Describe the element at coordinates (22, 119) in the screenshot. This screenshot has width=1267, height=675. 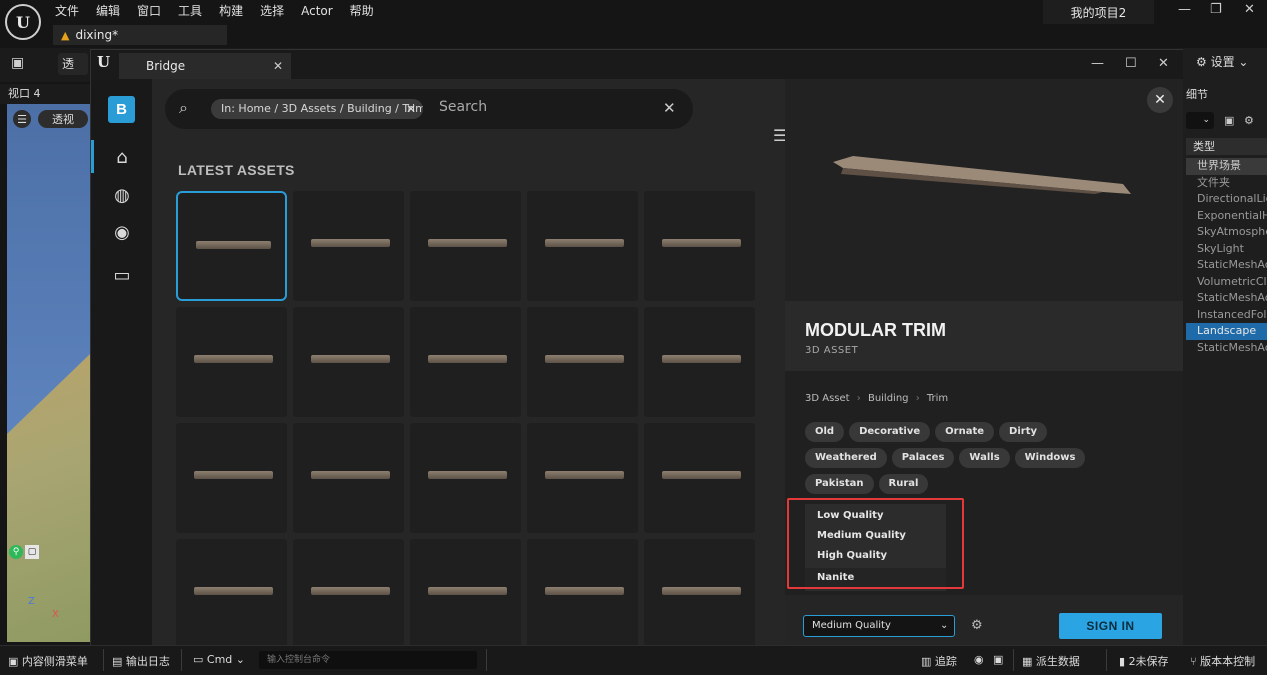
I see `viewport-menu-icon: ☰` at that location.